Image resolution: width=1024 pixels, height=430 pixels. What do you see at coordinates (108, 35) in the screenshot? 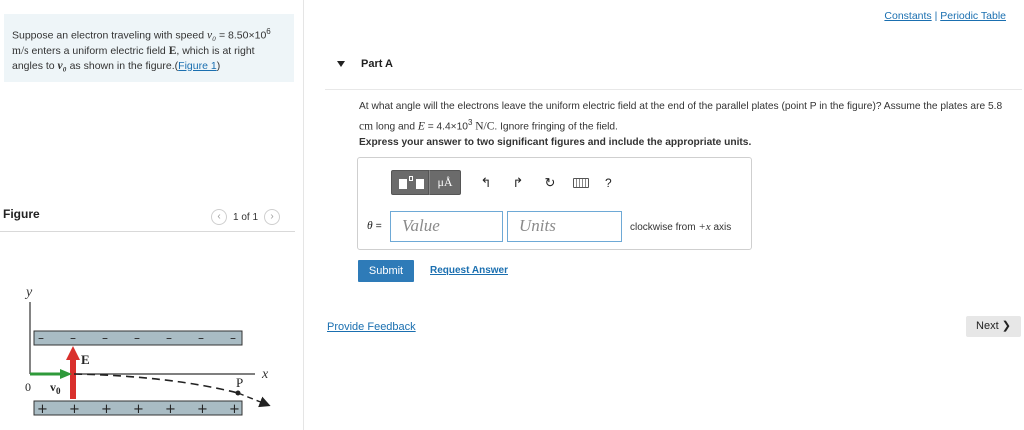
I see `problem-text: Suppose an electron traveling with speed` at bounding box center [108, 35].